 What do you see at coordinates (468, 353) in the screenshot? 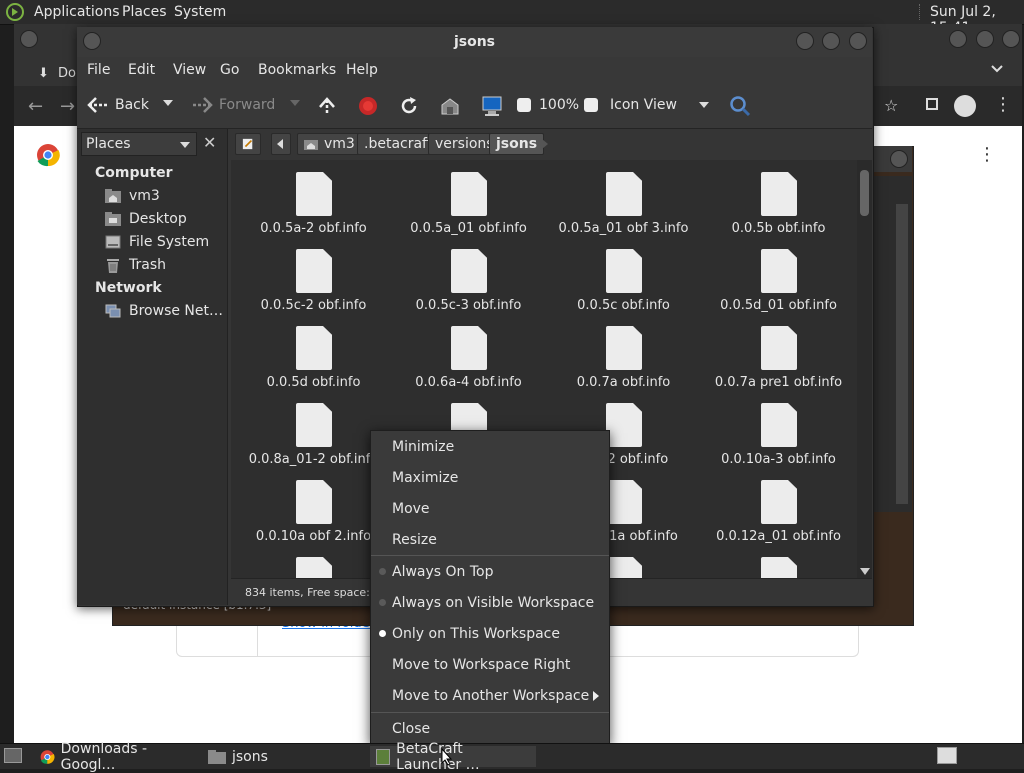
I see `file-item: 0.0.6a-4 obf.info` at bounding box center [468, 353].